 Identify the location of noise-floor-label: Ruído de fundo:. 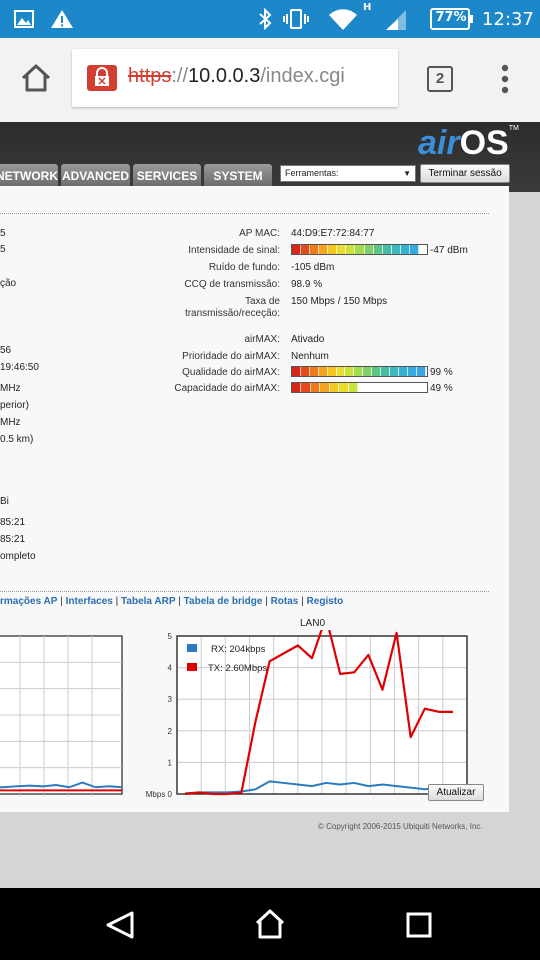
(244, 267).